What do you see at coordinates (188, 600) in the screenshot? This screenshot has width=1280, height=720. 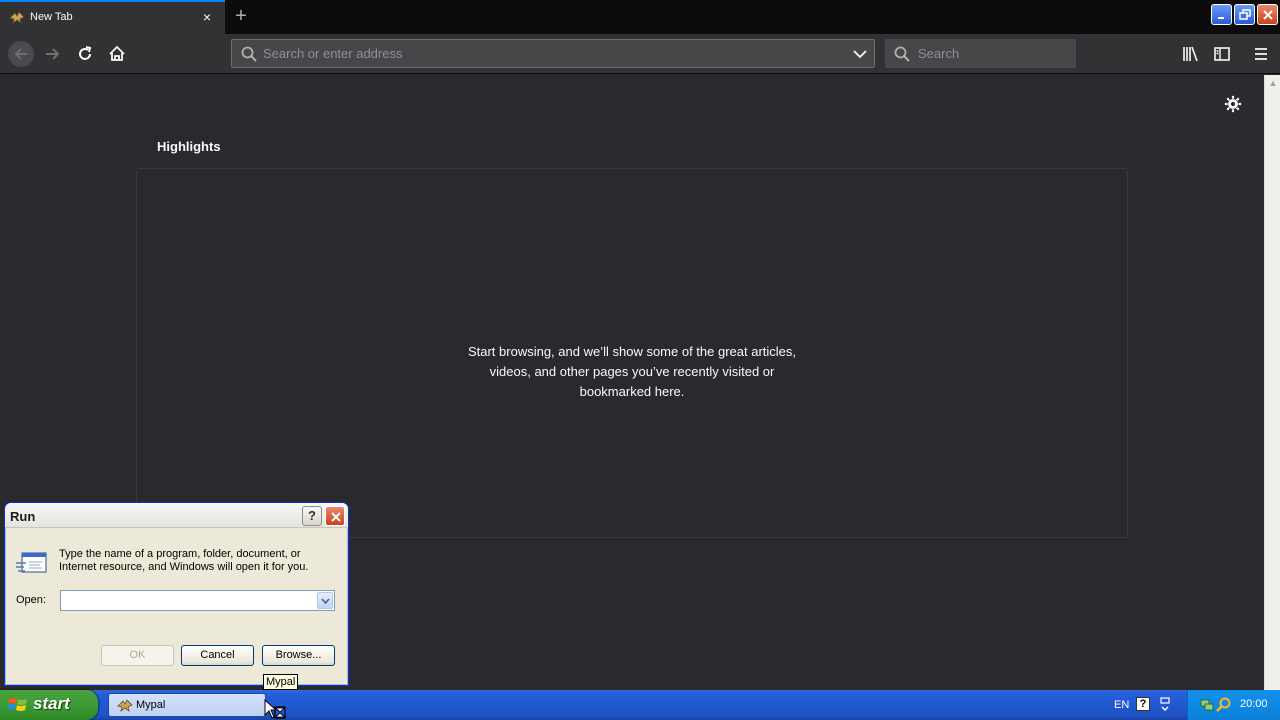 I see `open-input` at bounding box center [188, 600].